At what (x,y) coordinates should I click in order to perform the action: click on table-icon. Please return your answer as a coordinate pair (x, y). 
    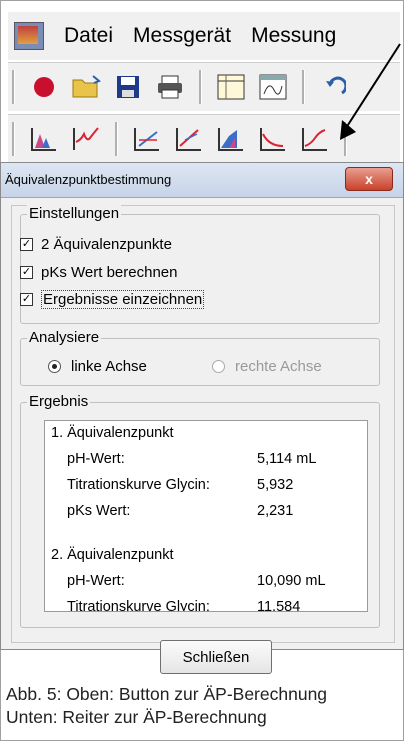
    Looking at the image, I should click on (231, 87).